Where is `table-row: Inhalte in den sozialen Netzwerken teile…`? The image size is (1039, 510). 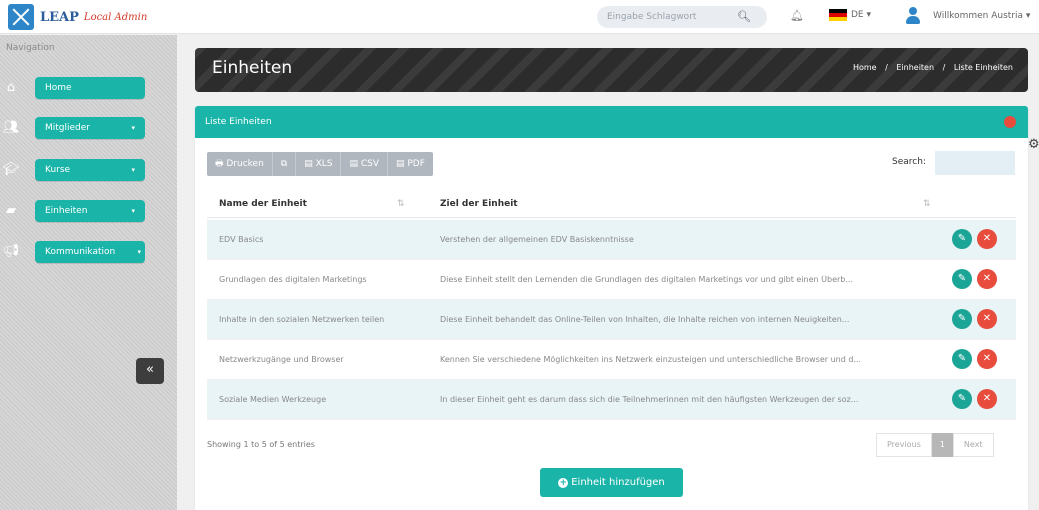 table-row: Inhalte in den sozialen Netzwerken teile… is located at coordinates (611, 320).